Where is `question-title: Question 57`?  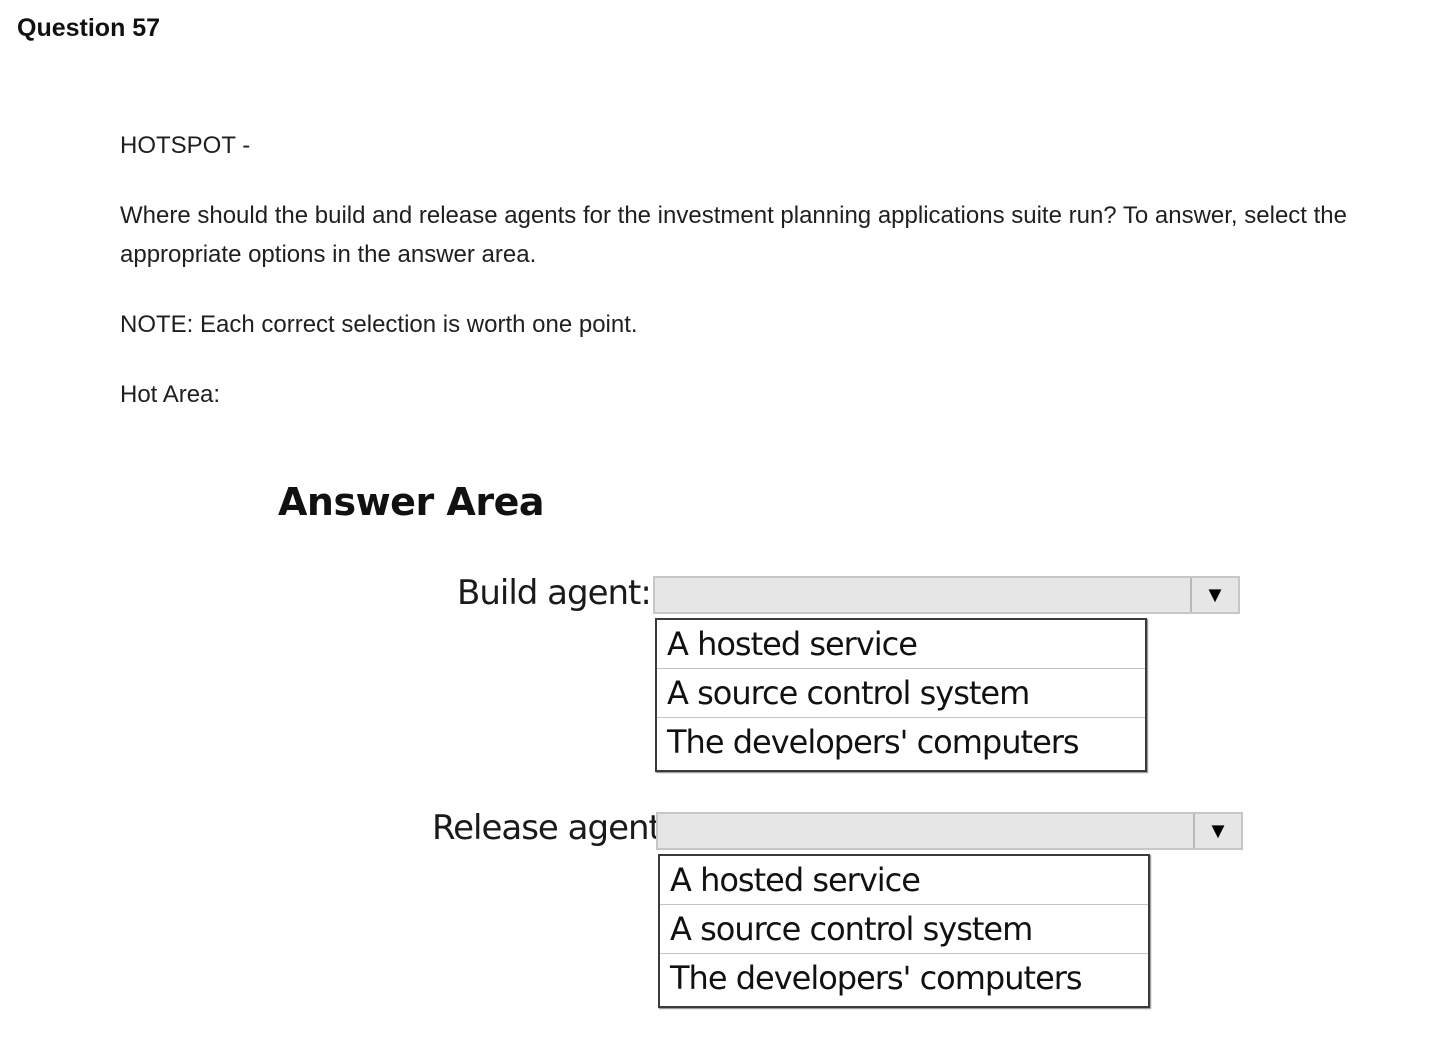
question-title: Question 57 is located at coordinates (89, 28).